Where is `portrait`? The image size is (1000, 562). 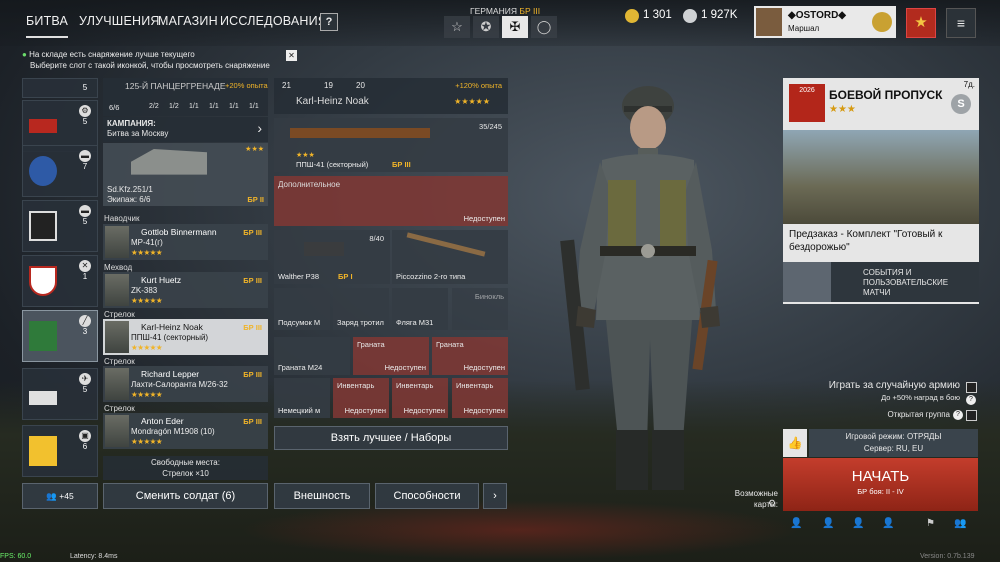
portrait is located at coordinates (117, 290).